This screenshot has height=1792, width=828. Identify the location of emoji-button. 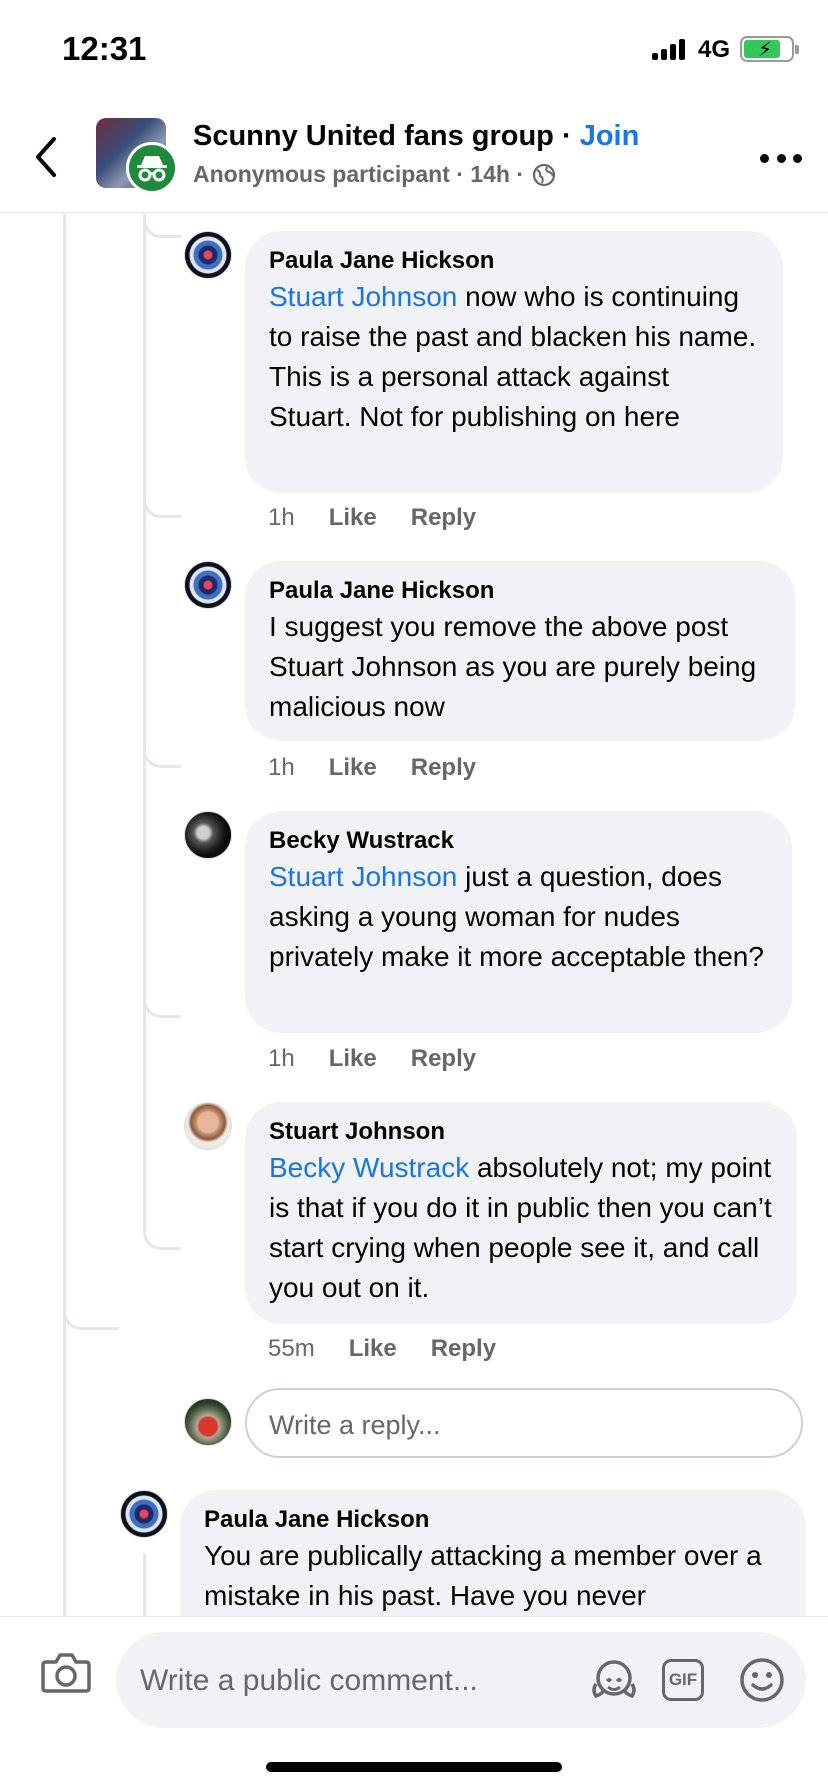
(762, 1680).